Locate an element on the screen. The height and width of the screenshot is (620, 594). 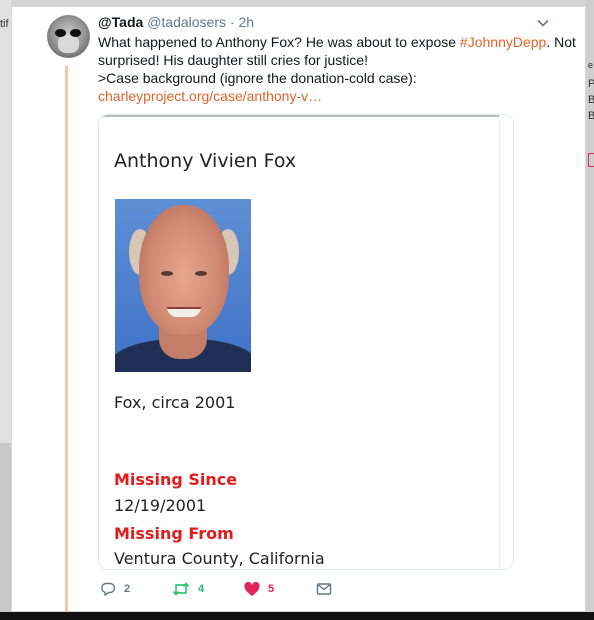
reply-count: 2 is located at coordinates (127, 589).